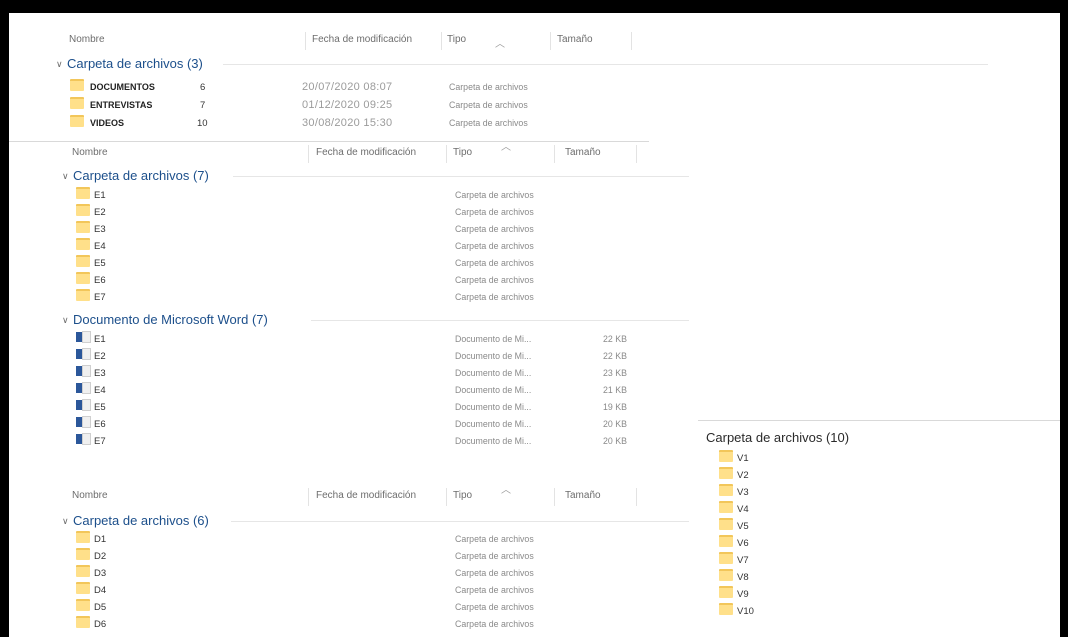 This screenshot has height=637, width=1068. What do you see at coordinates (203, 105) in the screenshot?
I see `item-count: 7` at bounding box center [203, 105].